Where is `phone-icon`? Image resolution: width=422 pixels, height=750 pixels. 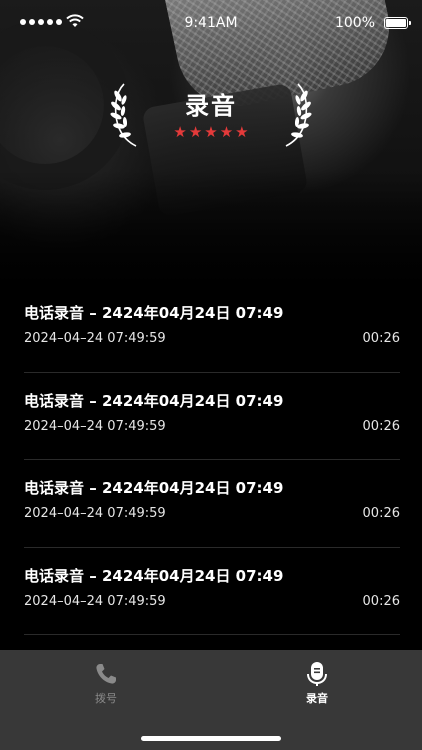 phone-icon is located at coordinates (106, 674).